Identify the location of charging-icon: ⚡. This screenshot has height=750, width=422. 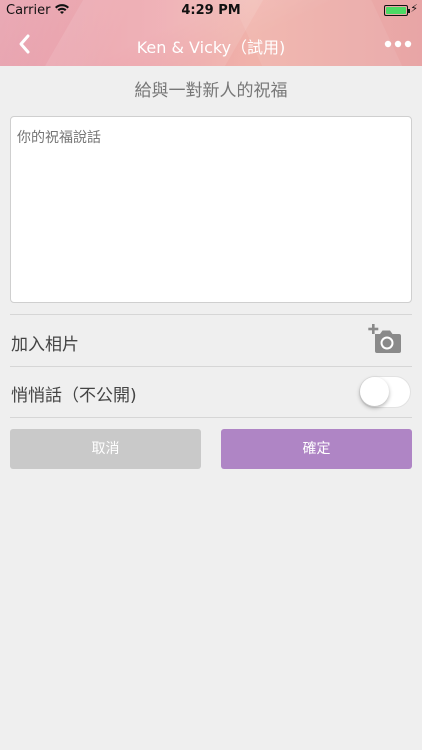
(414, 8).